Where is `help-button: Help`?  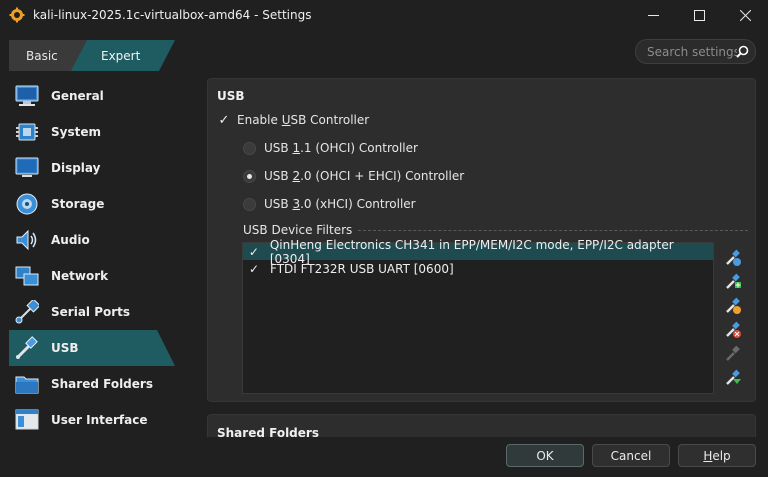 help-button: Help is located at coordinates (717, 455).